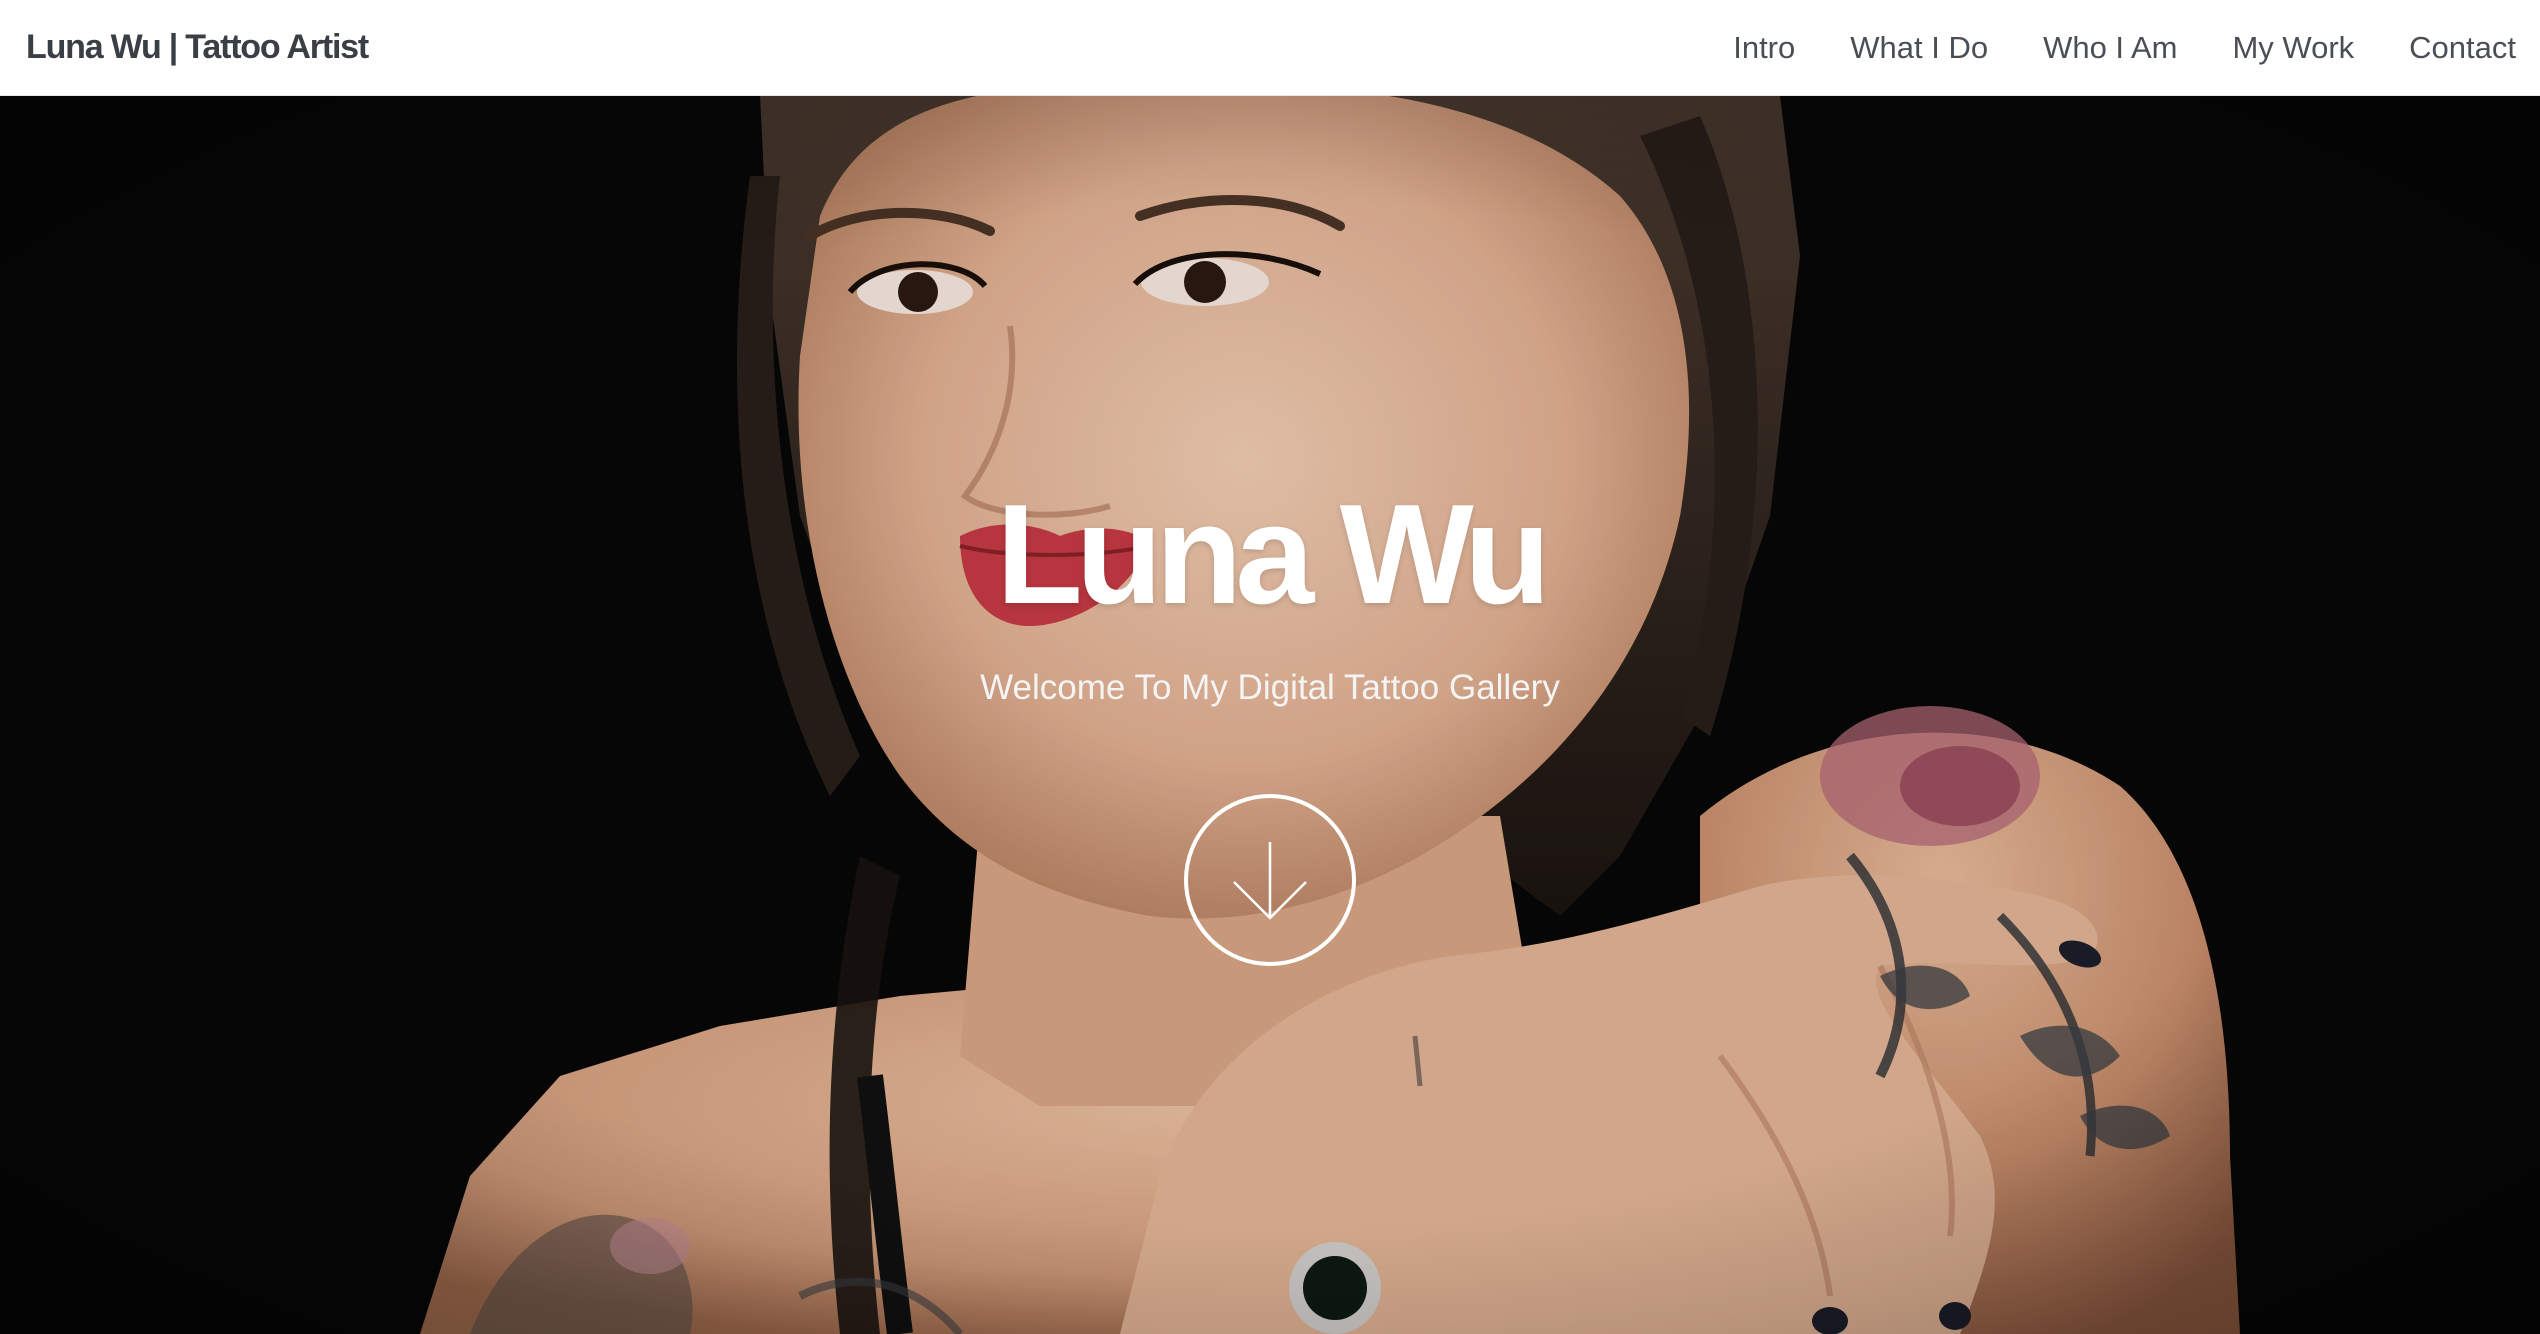  What do you see at coordinates (1919, 48) in the screenshot?
I see `nav-link-what-i-do: What I Do` at bounding box center [1919, 48].